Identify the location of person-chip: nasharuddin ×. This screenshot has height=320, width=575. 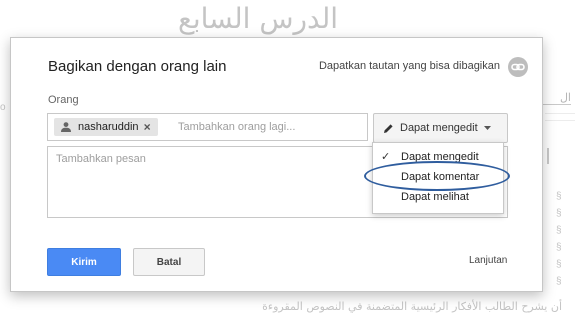
(106, 127).